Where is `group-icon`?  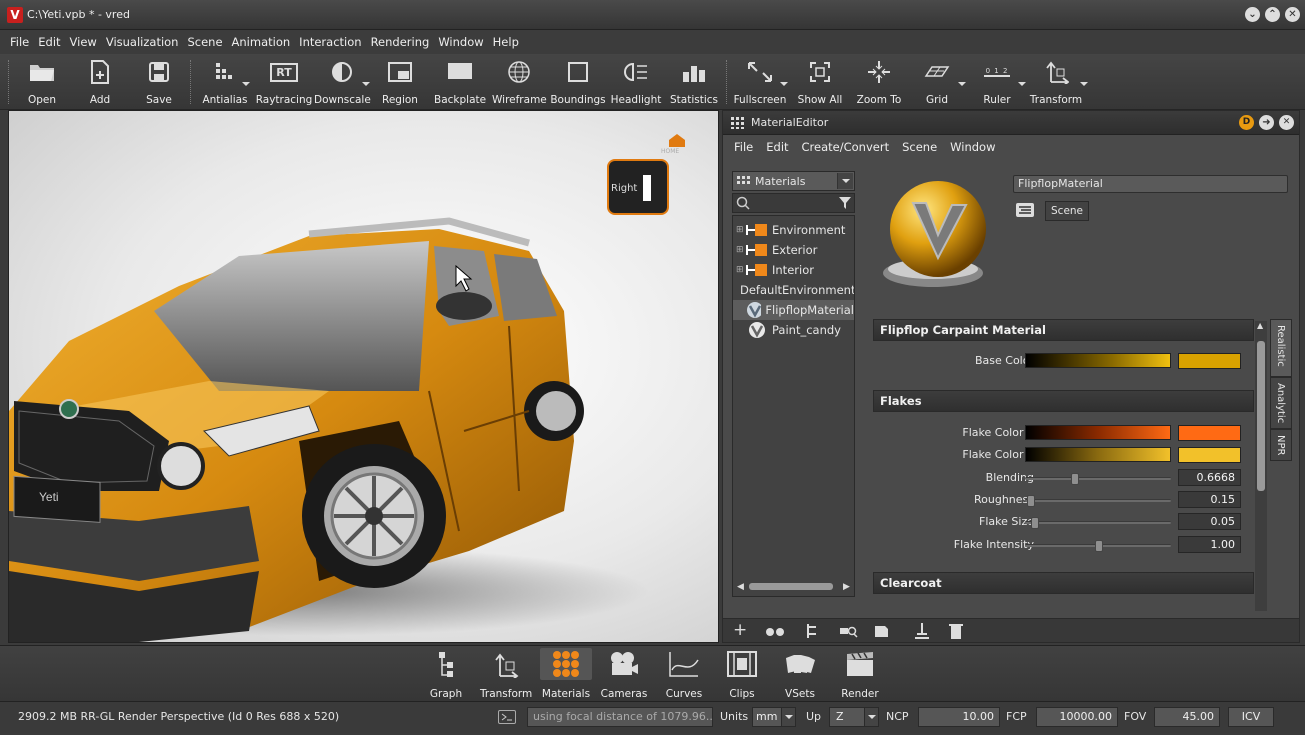 group-icon is located at coordinates (812, 631).